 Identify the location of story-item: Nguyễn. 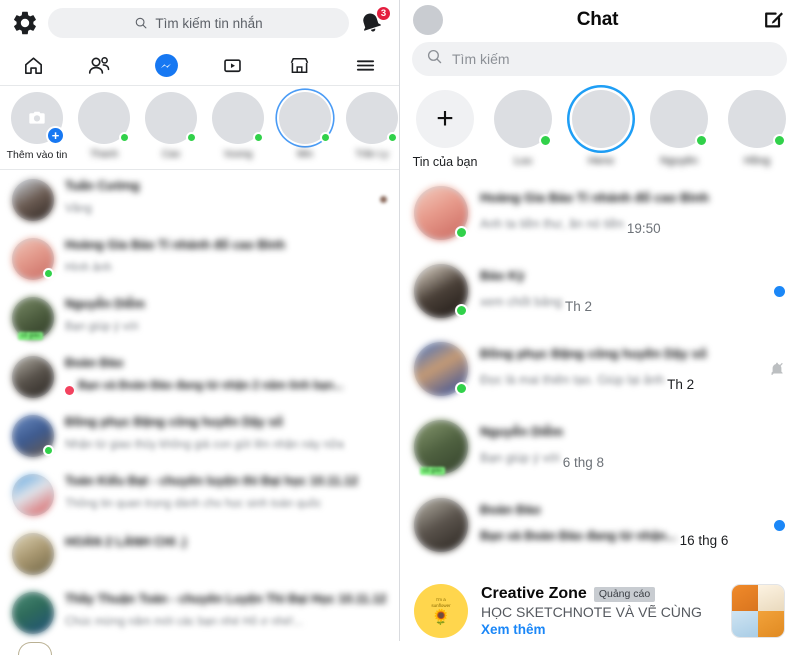
(679, 130).